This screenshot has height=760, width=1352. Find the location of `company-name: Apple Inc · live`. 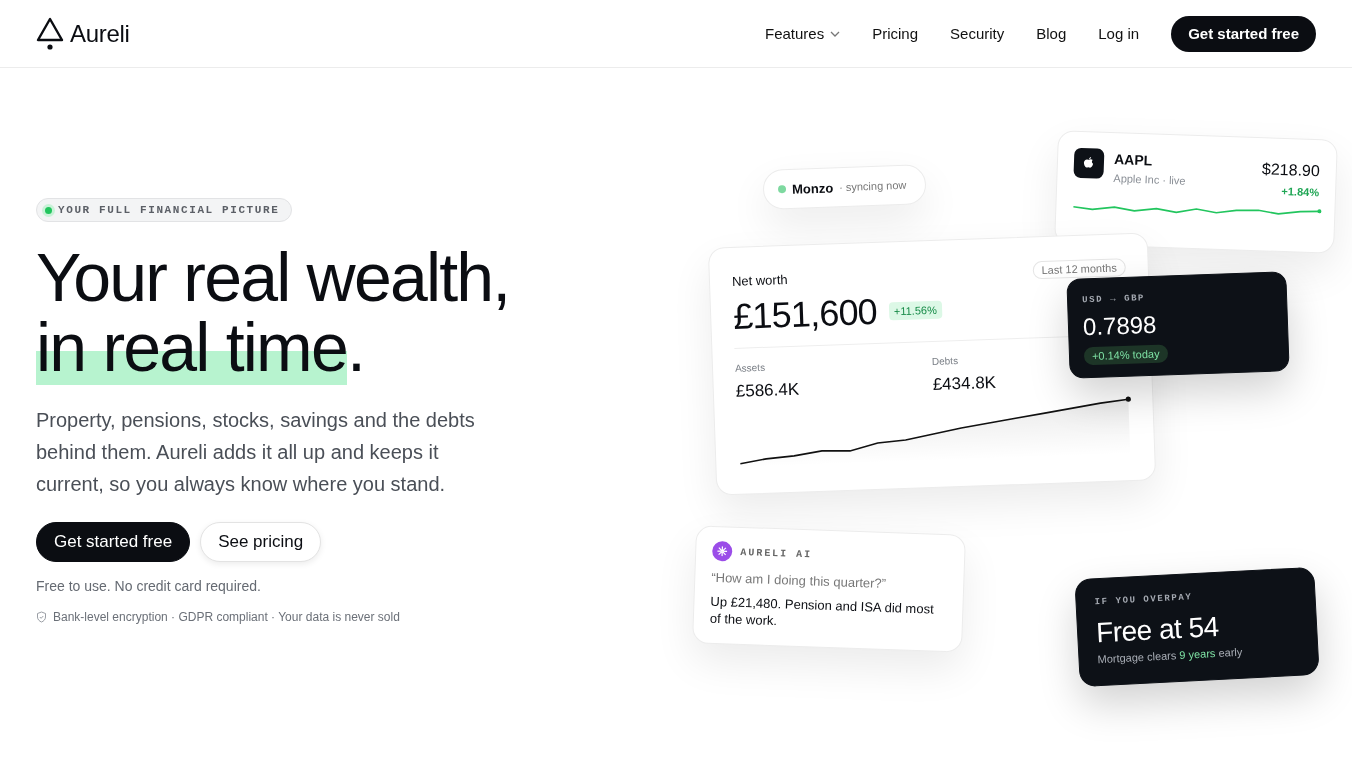

company-name: Apple Inc · live is located at coordinates (1149, 179).